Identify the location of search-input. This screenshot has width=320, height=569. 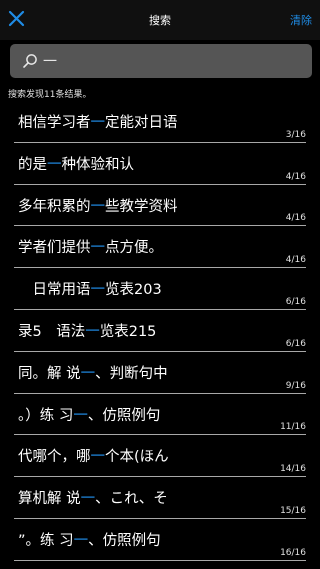
(173, 61).